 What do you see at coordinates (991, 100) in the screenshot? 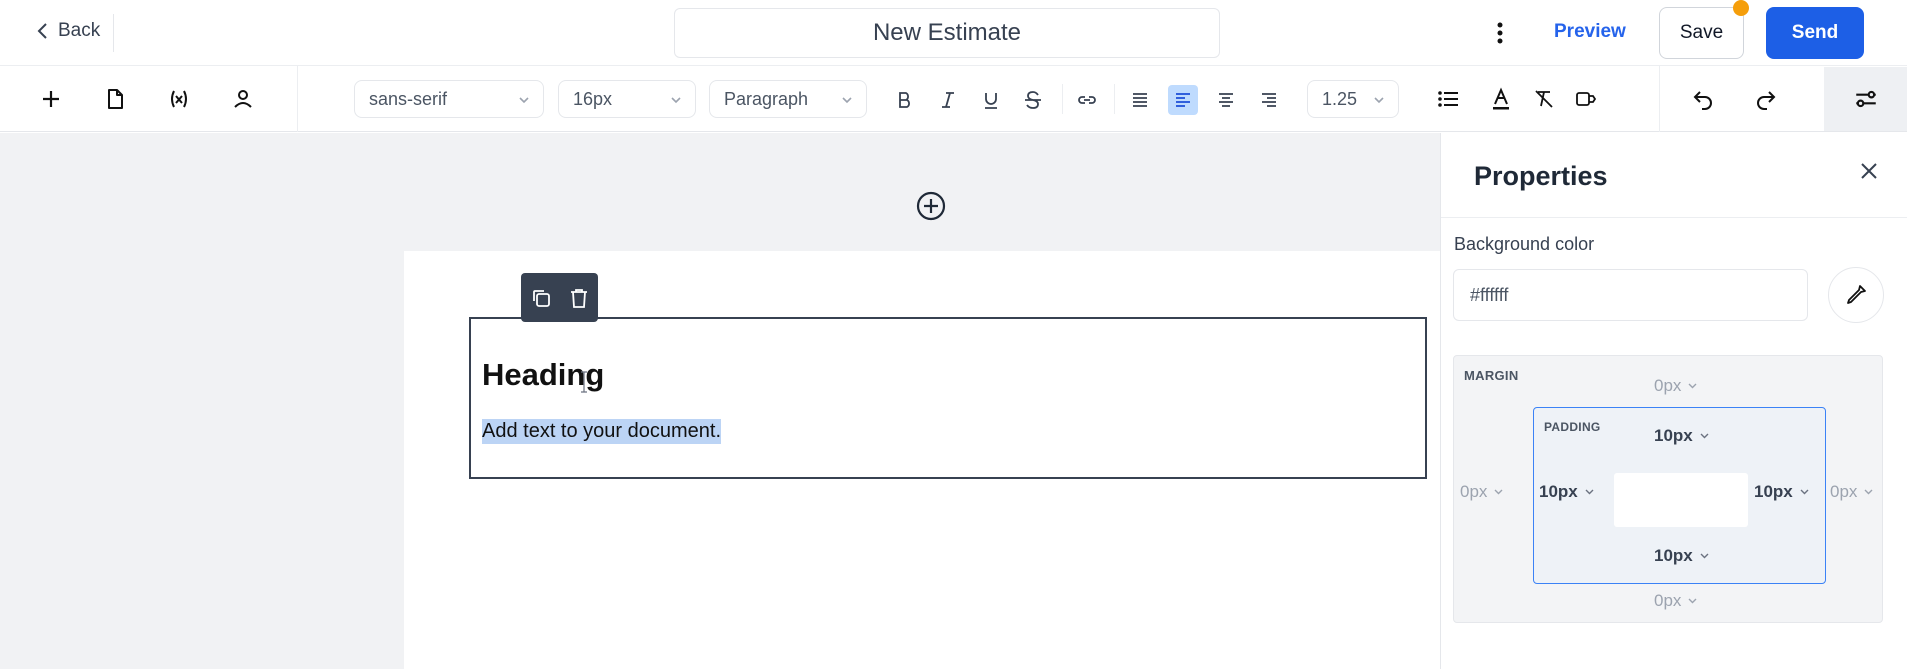
I see `underline-icon` at bounding box center [991, 100].